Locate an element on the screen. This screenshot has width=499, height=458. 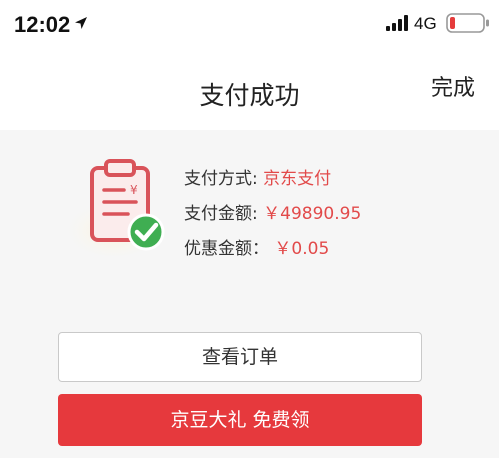
payment-amount-value: ￥49890.95 is located at coordinates (312, 214).